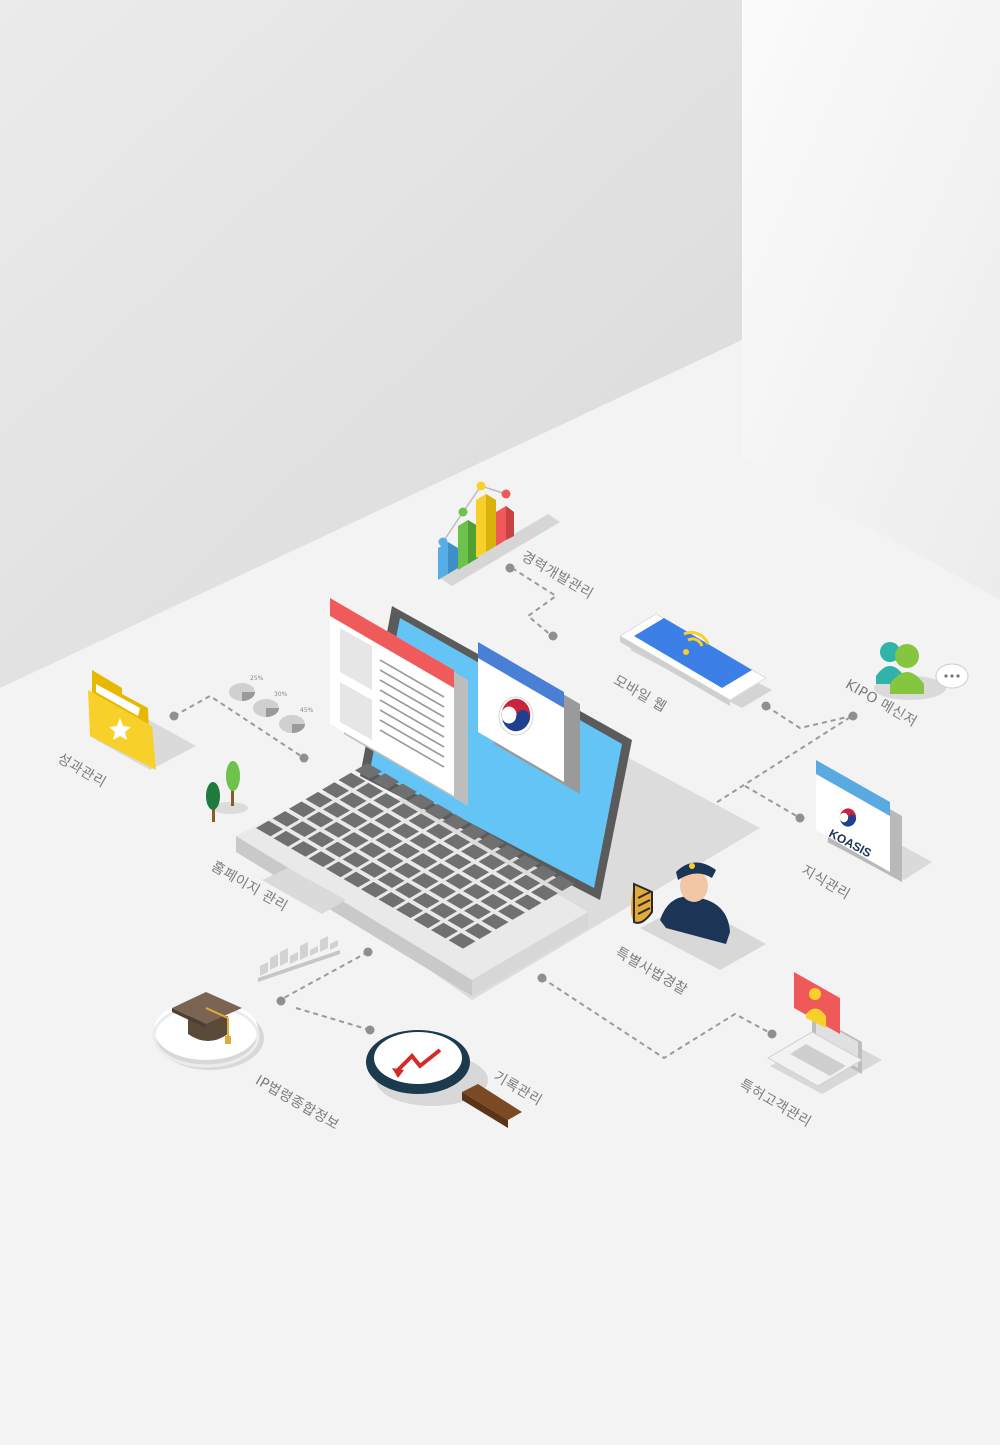 Image resolution: width=1000 pixels, height=1445 pixels. What do you see at coordinates (281, 694) in the screenshot?
I see `pie-label: 30%` at bounding box center [281, 694].